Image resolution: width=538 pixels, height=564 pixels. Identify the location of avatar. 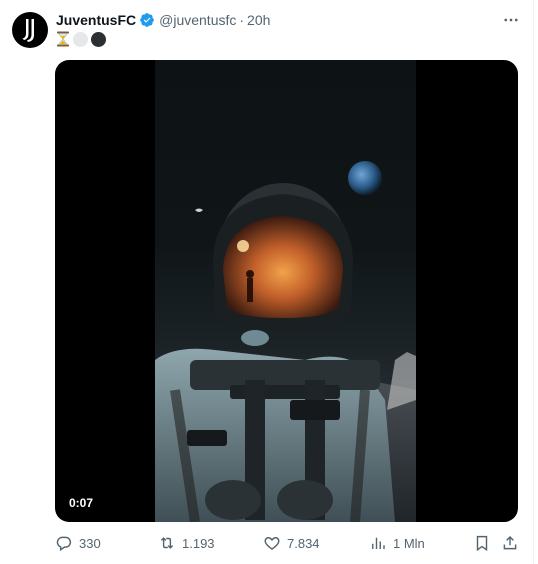
(30, 30).